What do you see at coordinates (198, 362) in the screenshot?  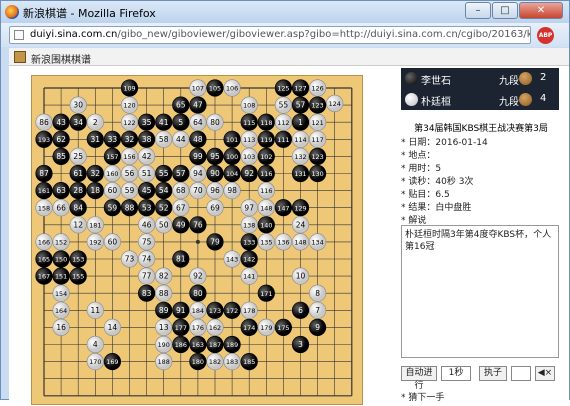 I see `move-number: 180` at bounding box center [198, 362].